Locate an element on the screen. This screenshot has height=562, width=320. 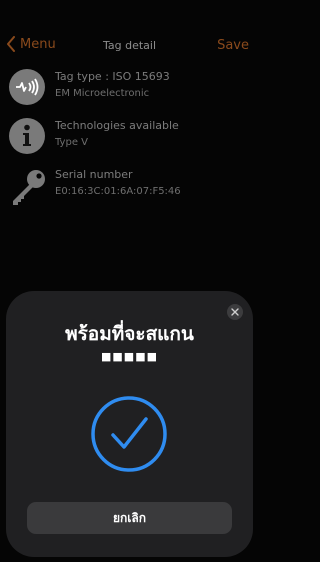
scan-title: พร้อมที่จะสแกน is located at coordinates (129, 334).